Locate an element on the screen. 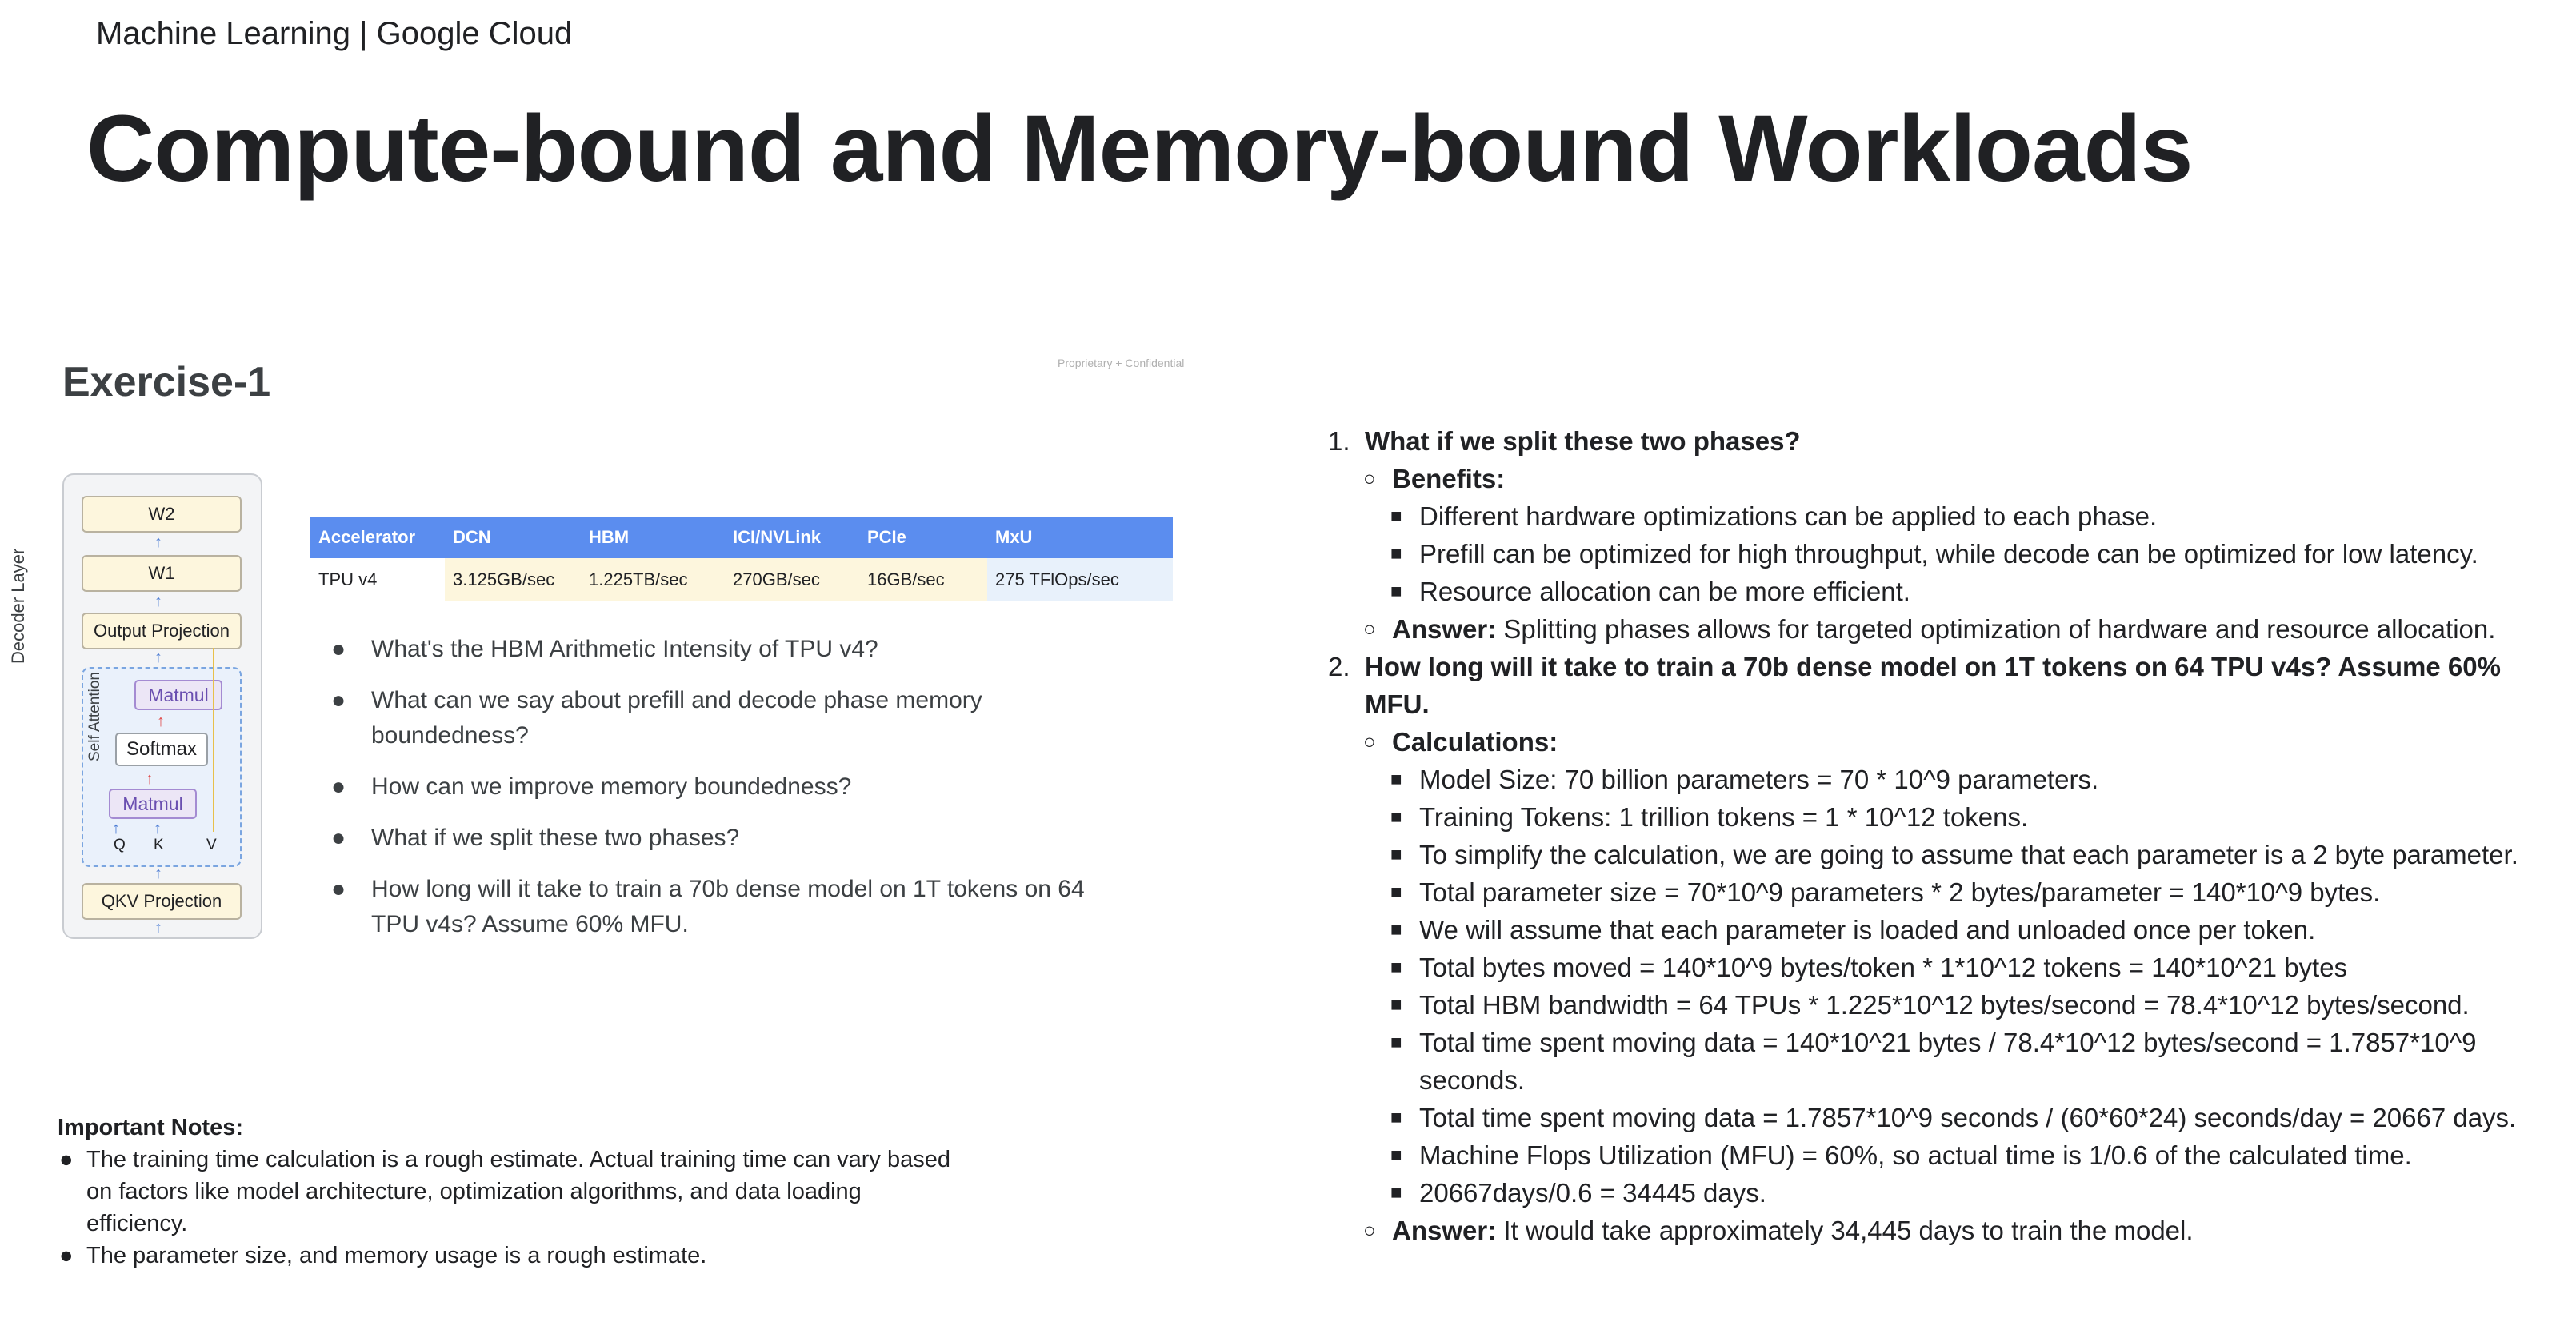  v-label: V is located at coordinates (211, 845).